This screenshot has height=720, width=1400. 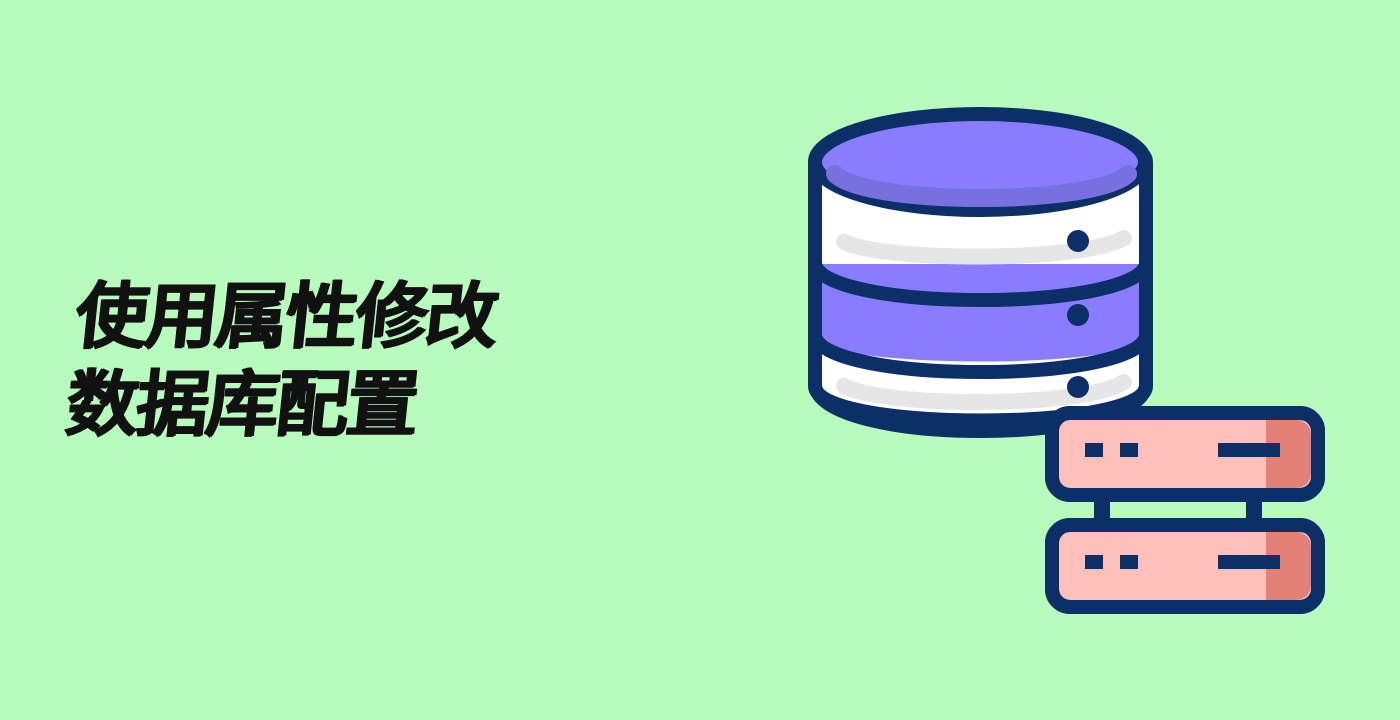 I want to click on title-line-1: 使用属性修改, so click(x=285, y=316).